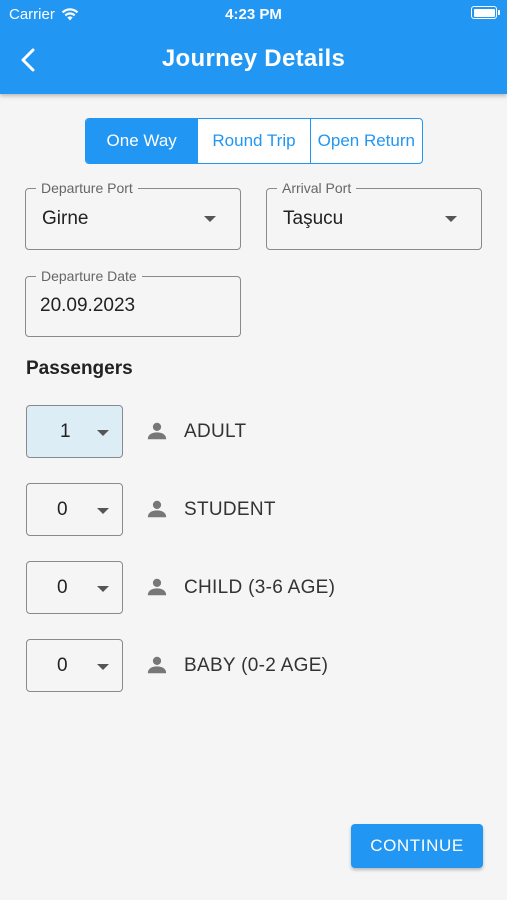 Image resolution: width=507 pixels, height=900 pixels. Describe the element at coordinates (74, 431) in the screenshot. I see `adult-count-dropdown: 1` at that location.